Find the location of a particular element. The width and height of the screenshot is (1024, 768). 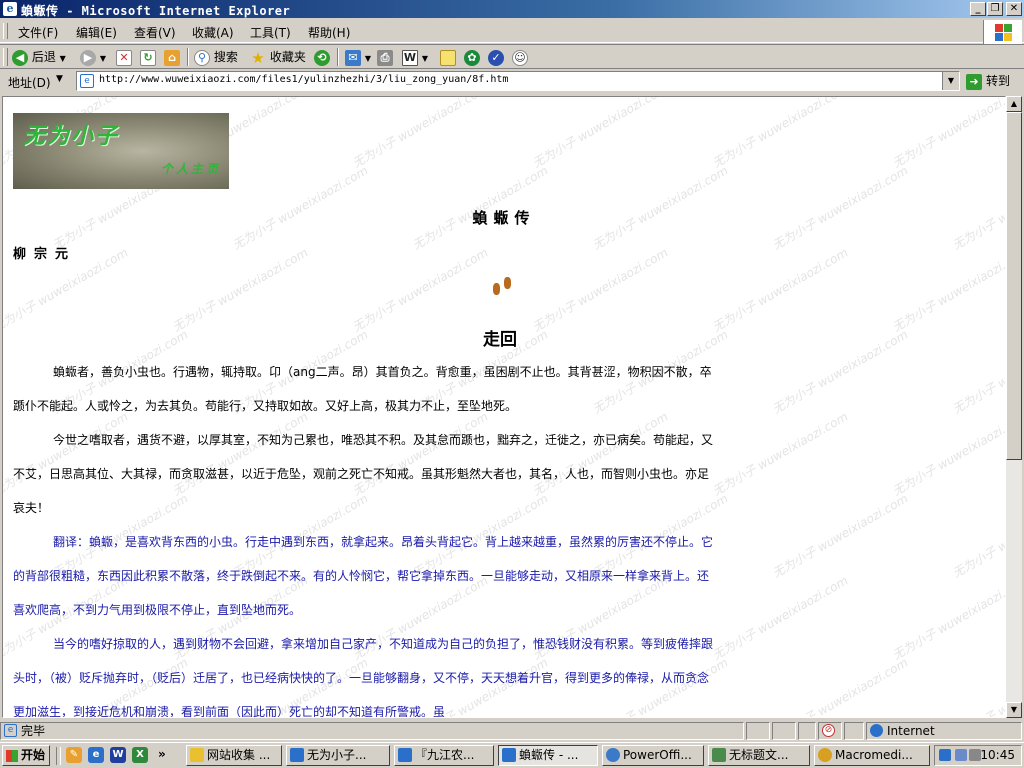

home-icon: ⌂ is located at coordinates (172, 57).